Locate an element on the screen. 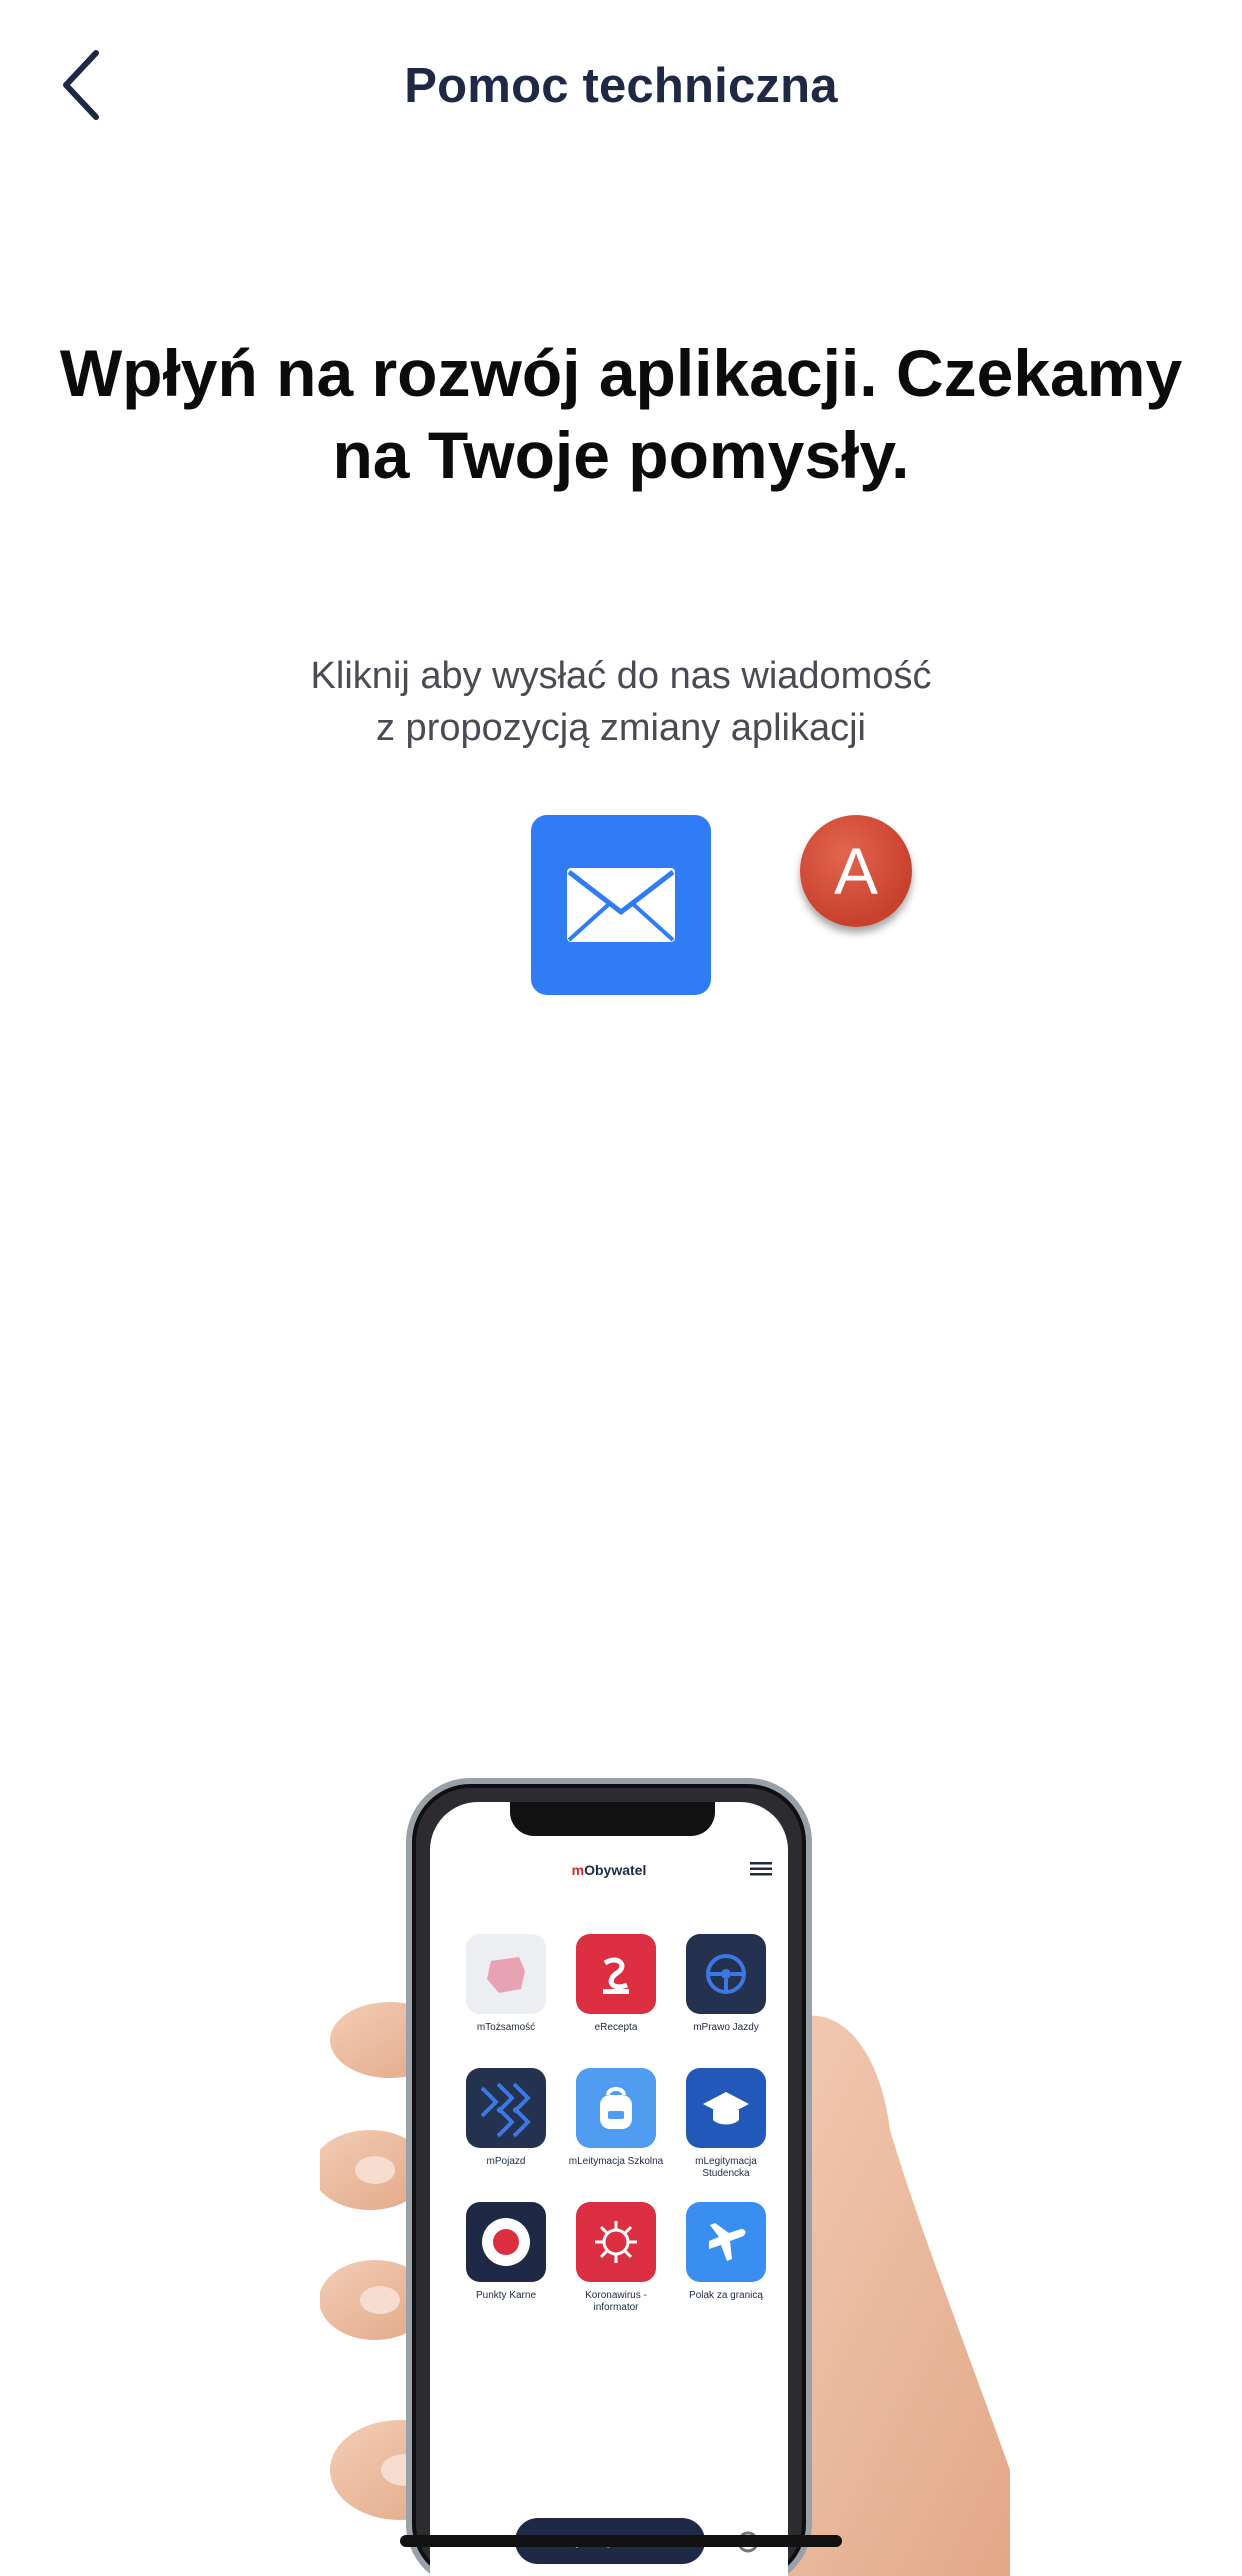 The width and height of the screenshot is (1242, 2576). tile-mlegitymacja-studencka: mLegitymacja Studencka is located at coordinates (726, 2124).